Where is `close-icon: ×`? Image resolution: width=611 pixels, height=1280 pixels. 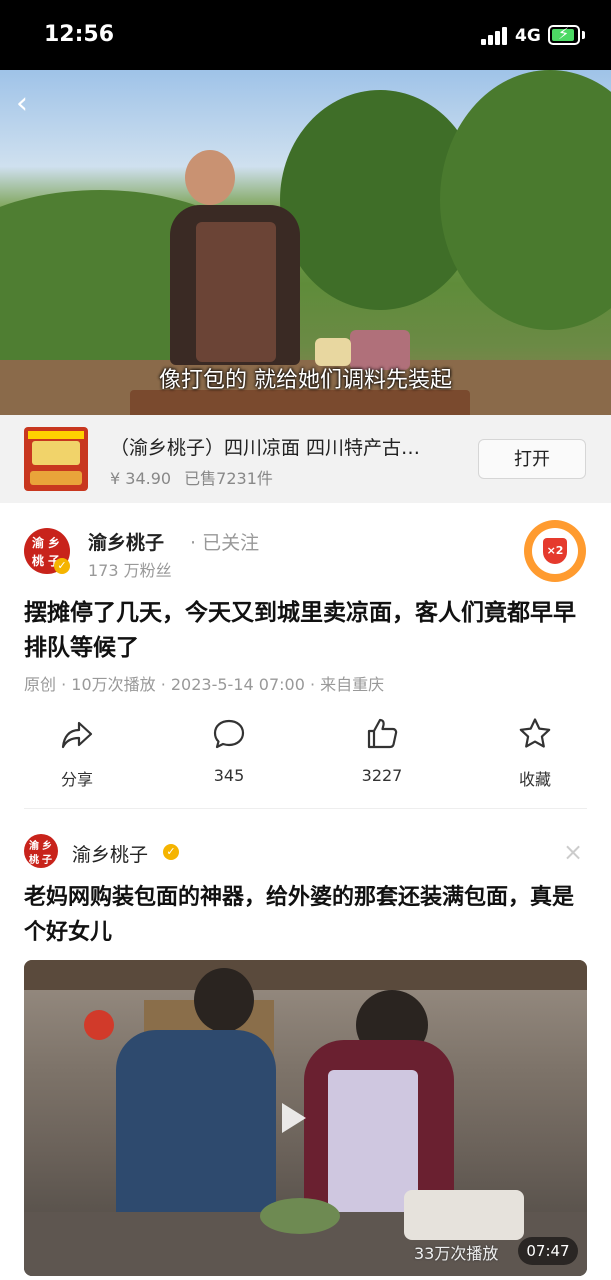
close-icon: × is located at coordinates (573, 852).